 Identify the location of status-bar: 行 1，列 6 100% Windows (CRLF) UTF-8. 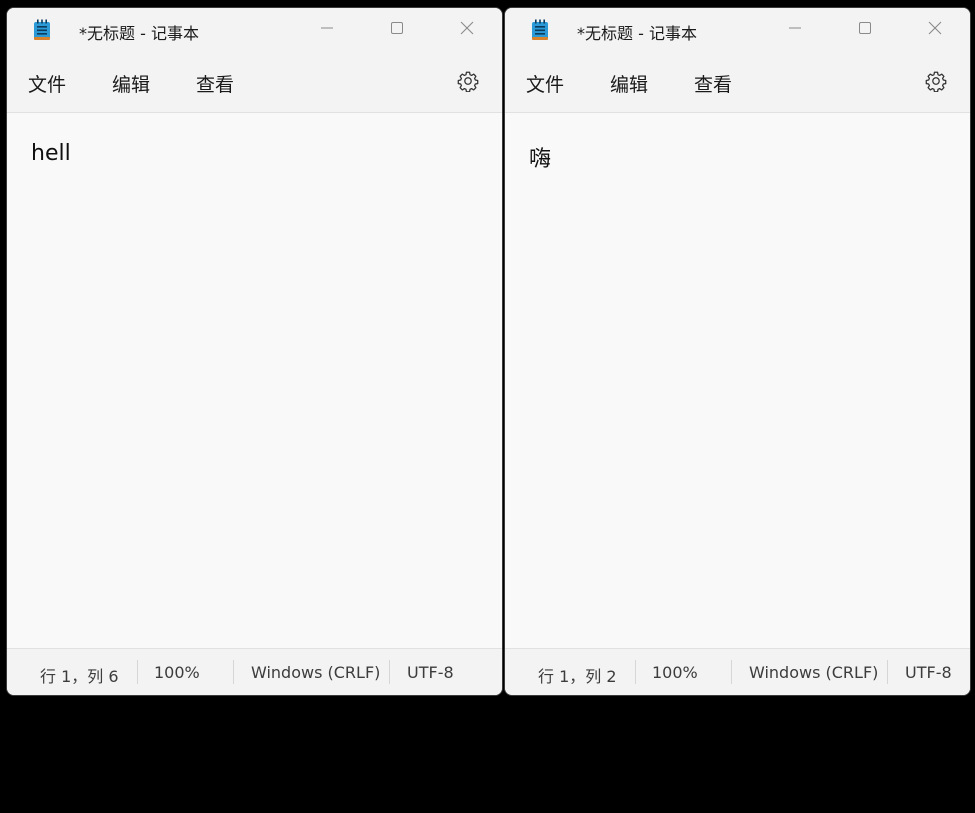
(254, 671).